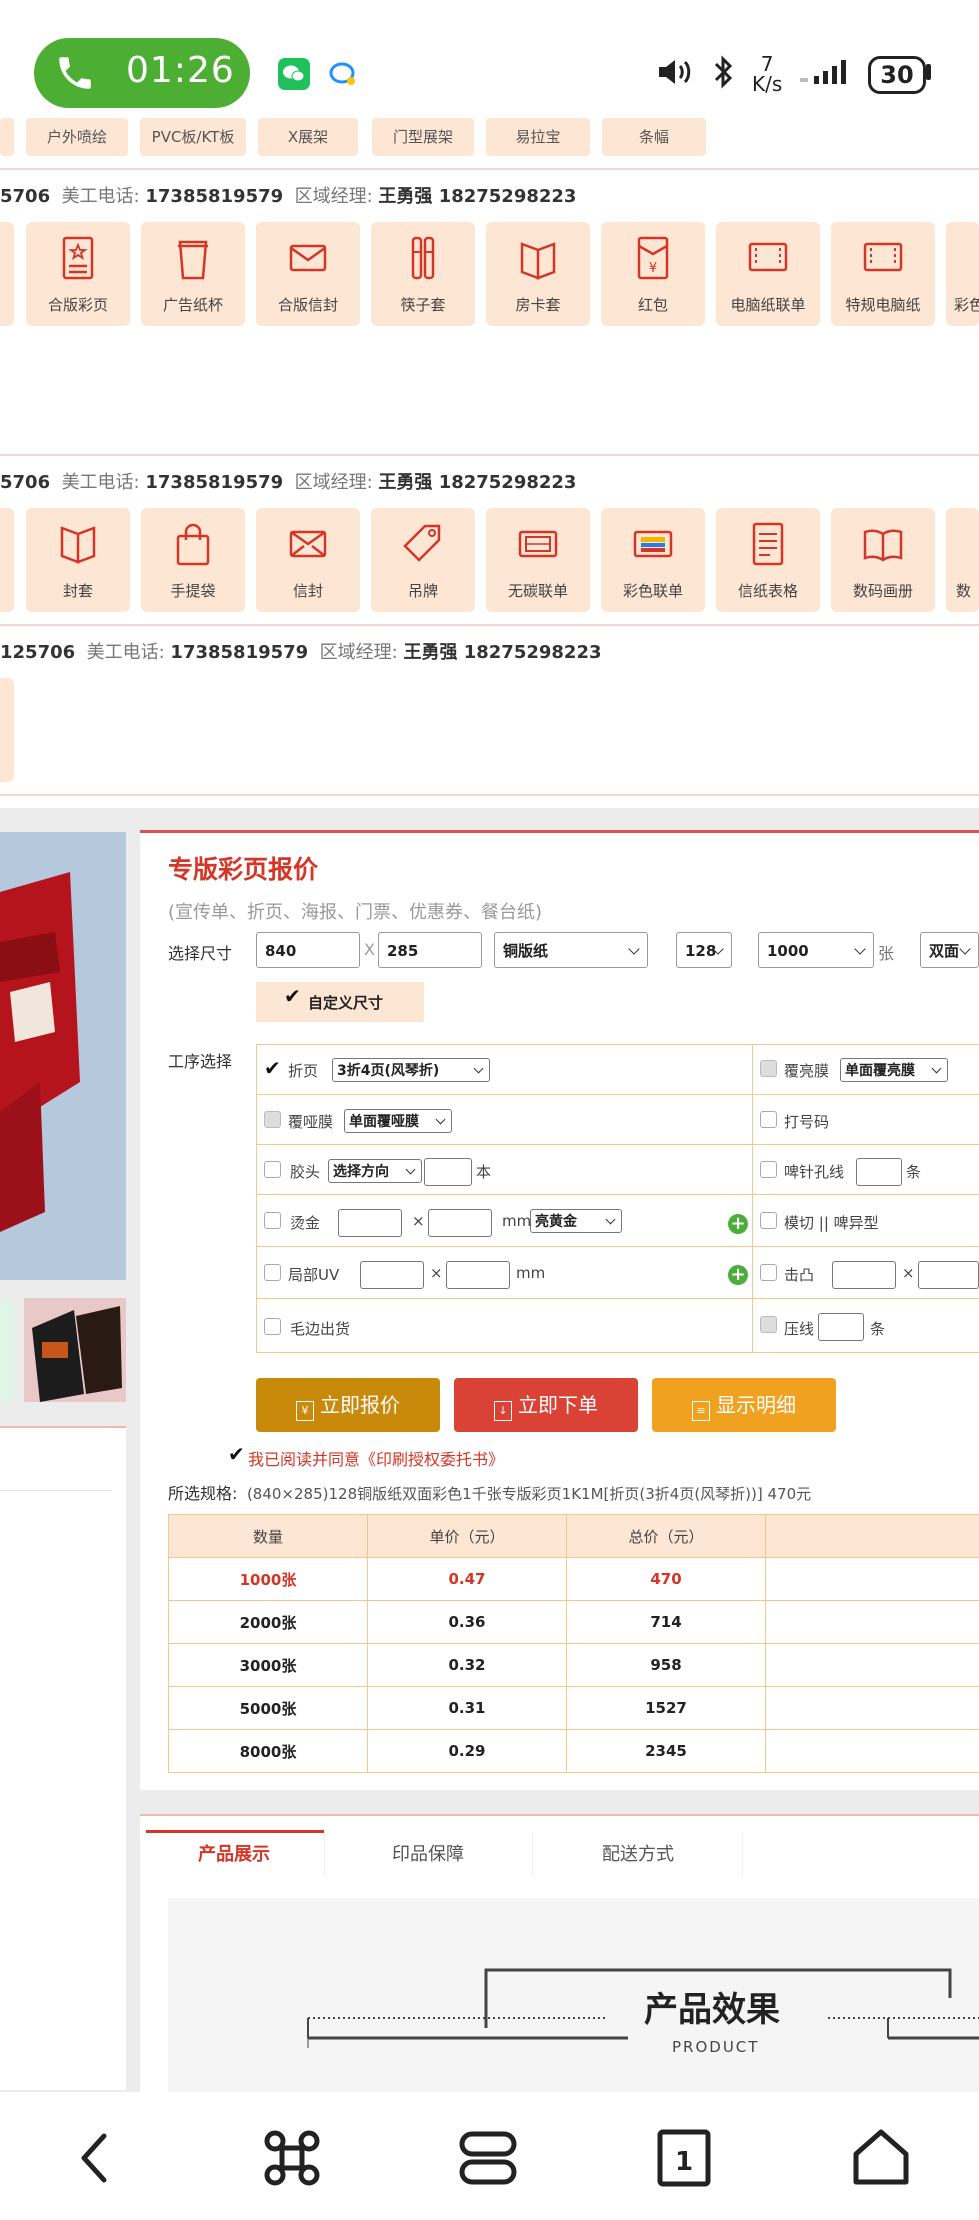 The height and width of the screenshot is (2220, 979). What do you see at coordinates (370, 1223) in the screenshot?
I see `hot-stamp-width-input` at bounding box center [370, 1223].